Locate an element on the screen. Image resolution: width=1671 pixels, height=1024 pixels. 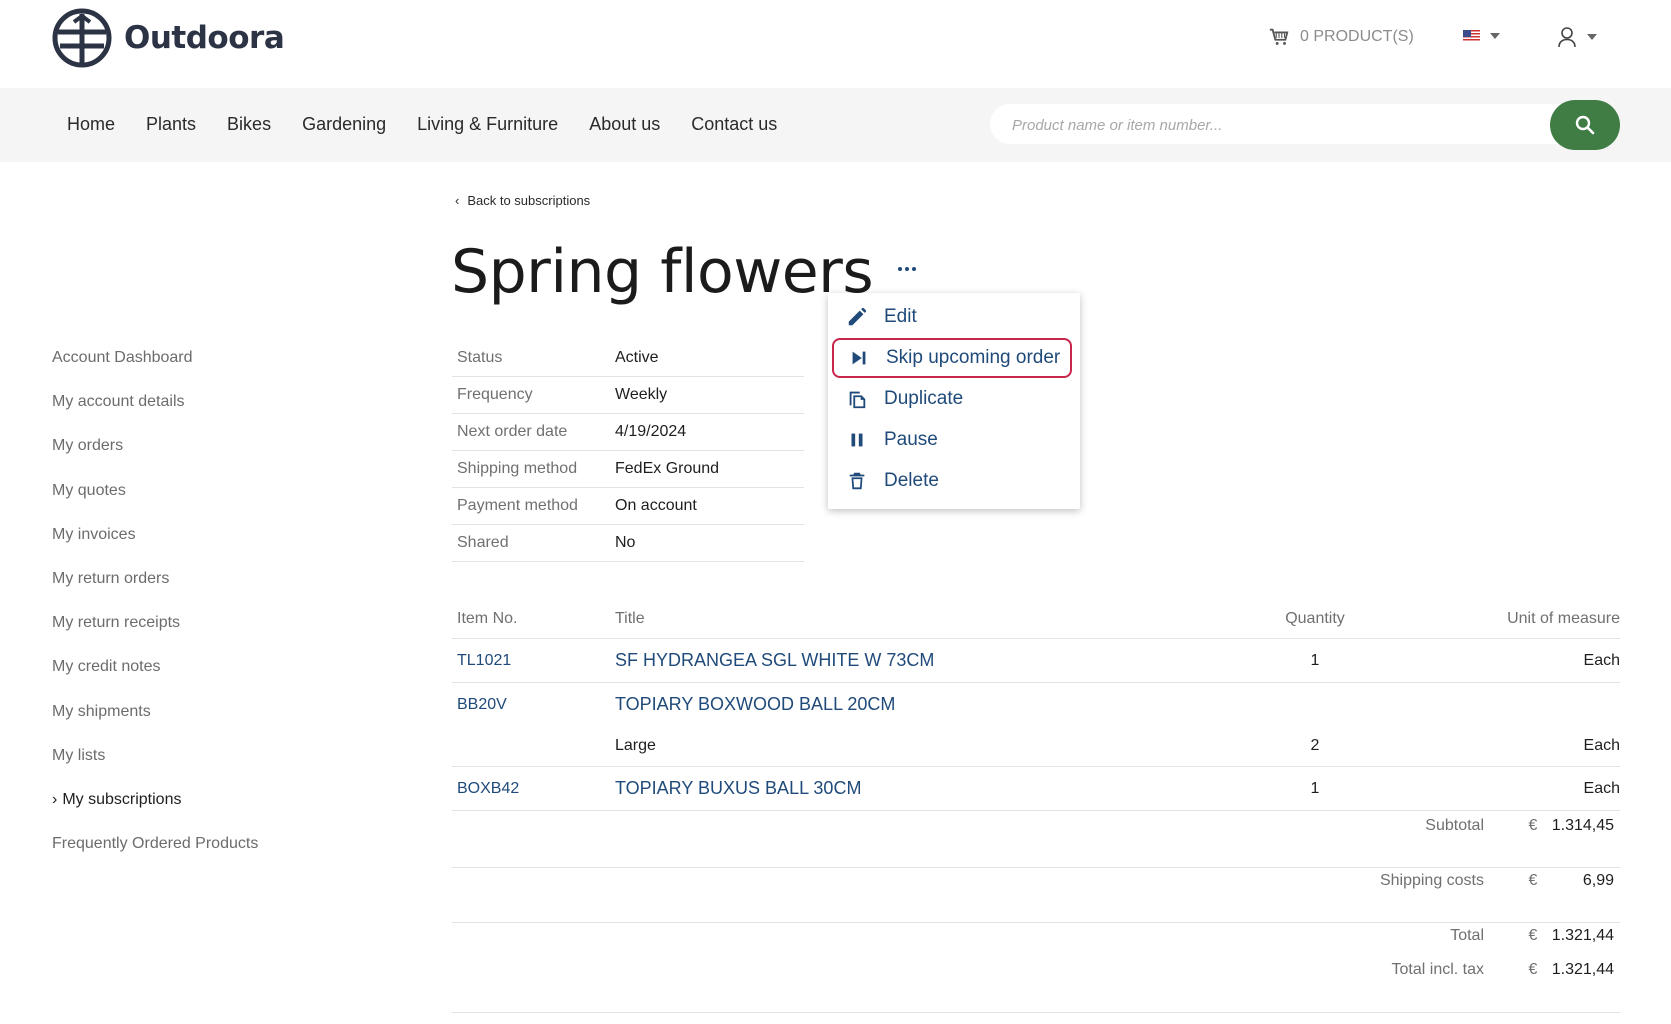
trash-icon is located at coordinates (857, 481).